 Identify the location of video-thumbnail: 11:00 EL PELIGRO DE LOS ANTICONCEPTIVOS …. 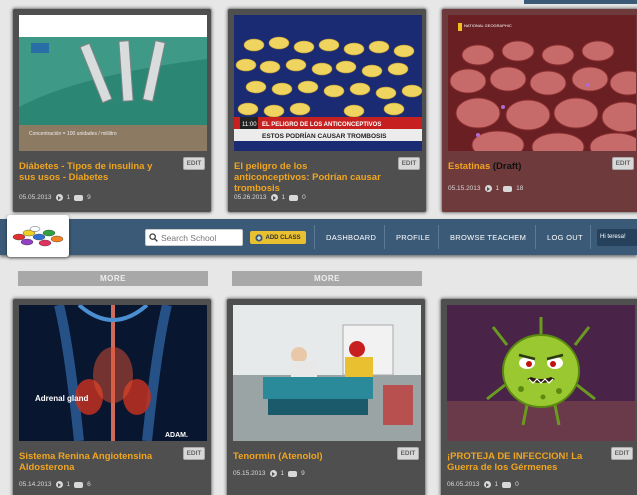
(328, 83).